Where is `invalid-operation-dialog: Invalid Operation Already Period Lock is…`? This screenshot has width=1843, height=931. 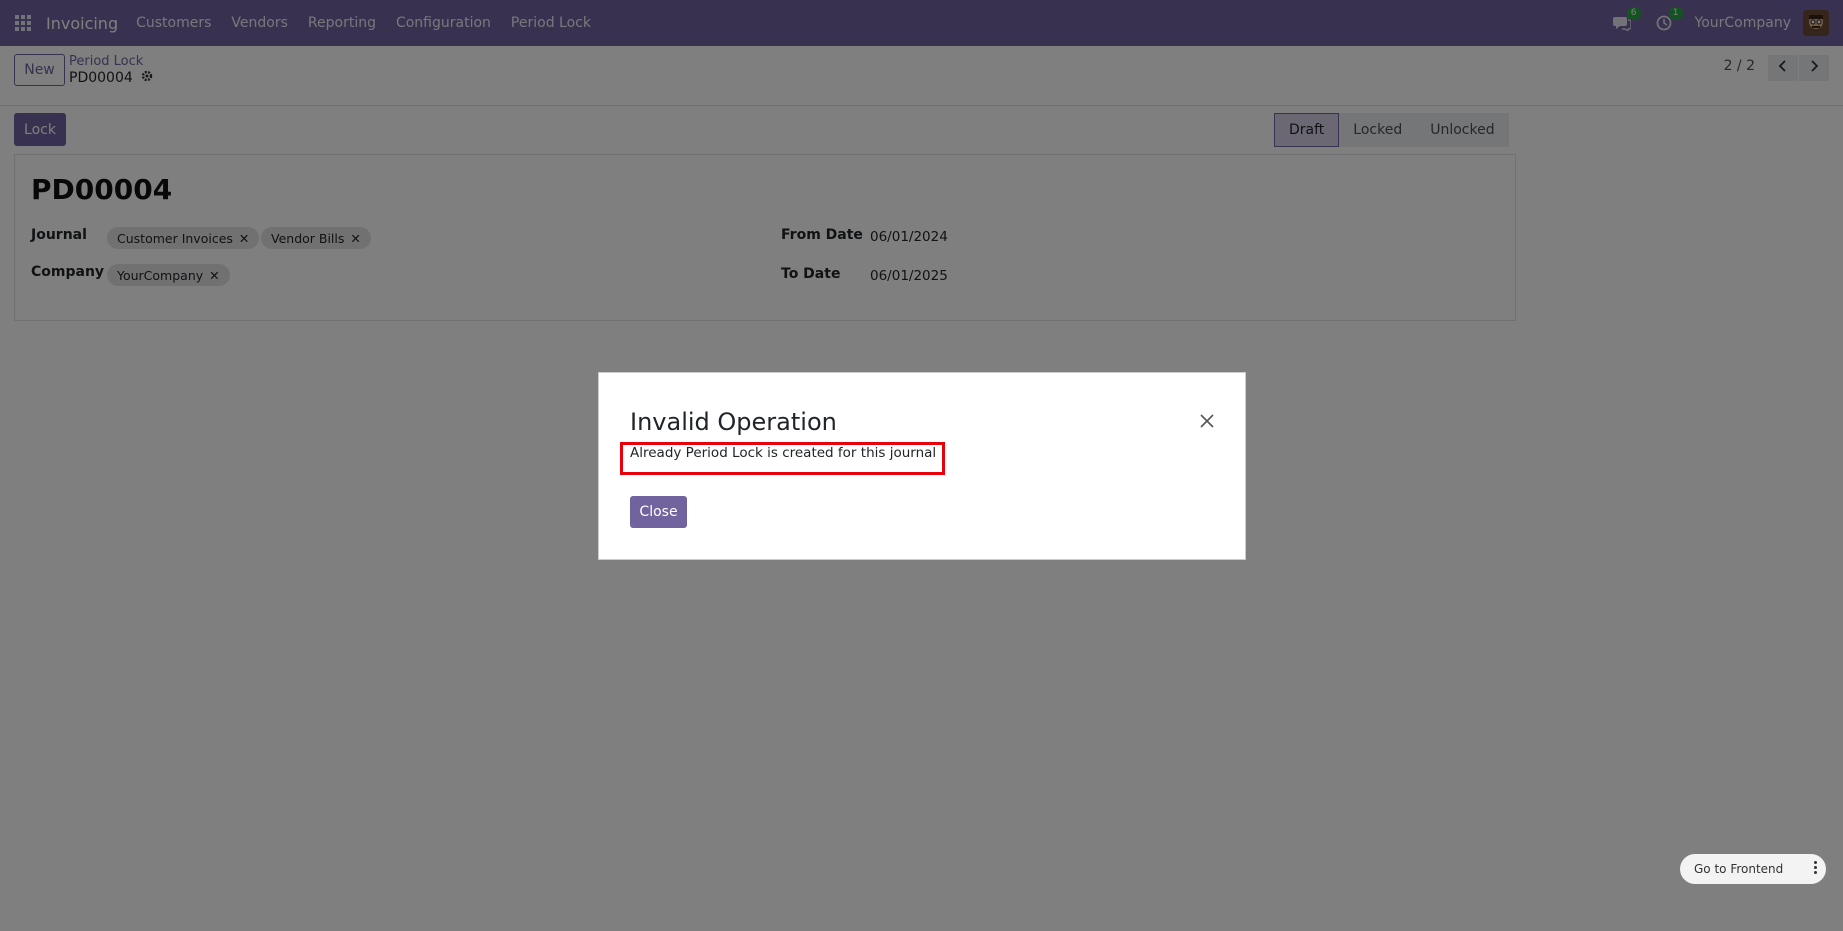
invalid-operation-dialog: Invalid Operation Already Period Lock is… is located at coordinates (922, 466).